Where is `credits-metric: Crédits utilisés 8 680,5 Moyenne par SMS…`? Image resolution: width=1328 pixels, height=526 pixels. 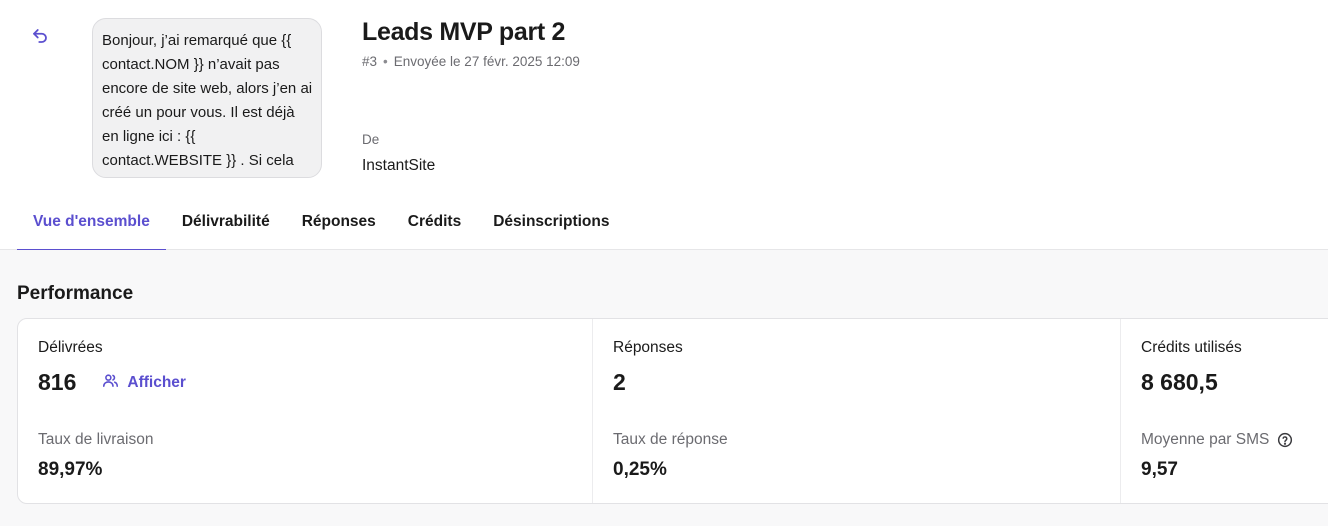 credits-metric: Crédits utilisés 8 680,5 Moyenne par SMS… is located at coordinates (1224, 411).